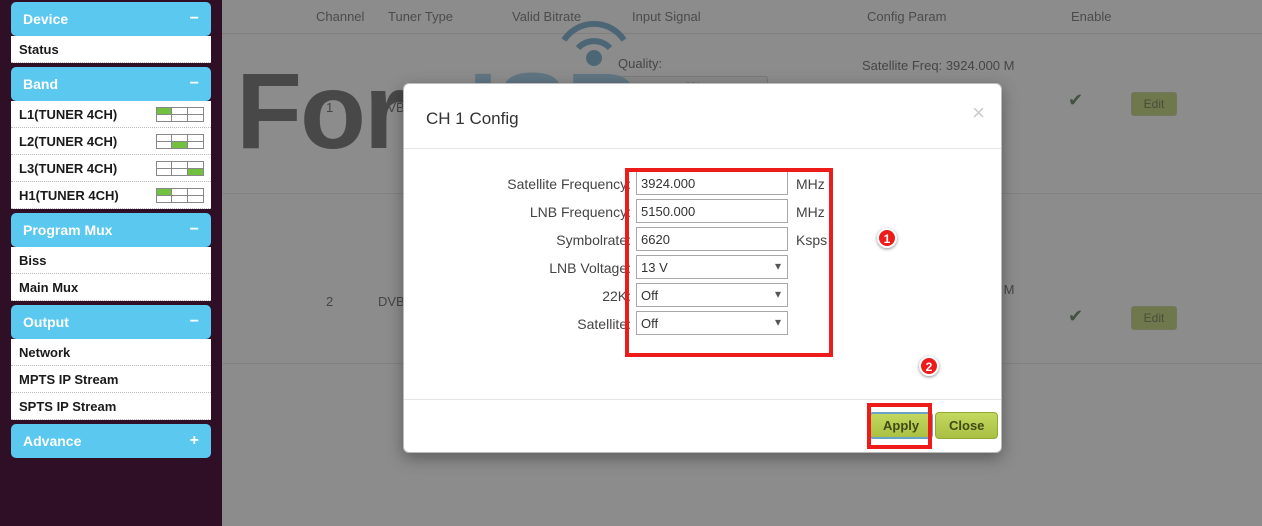 The height and width of the screenshot is (526, 1262). I want to click on modal-header: CH 1 Config ×, so click(702, 116).